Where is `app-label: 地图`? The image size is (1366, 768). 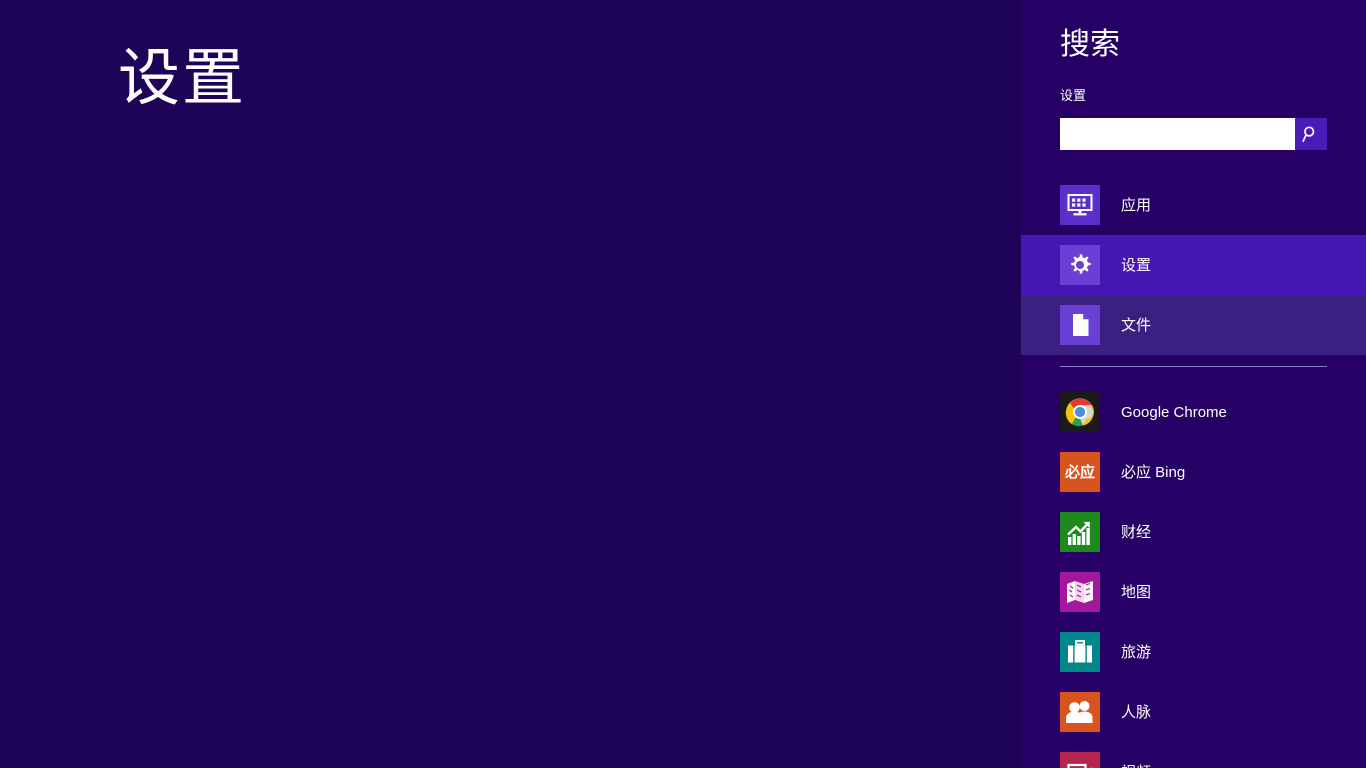 app-label: 地图 is located at coordinates (1136, 592).